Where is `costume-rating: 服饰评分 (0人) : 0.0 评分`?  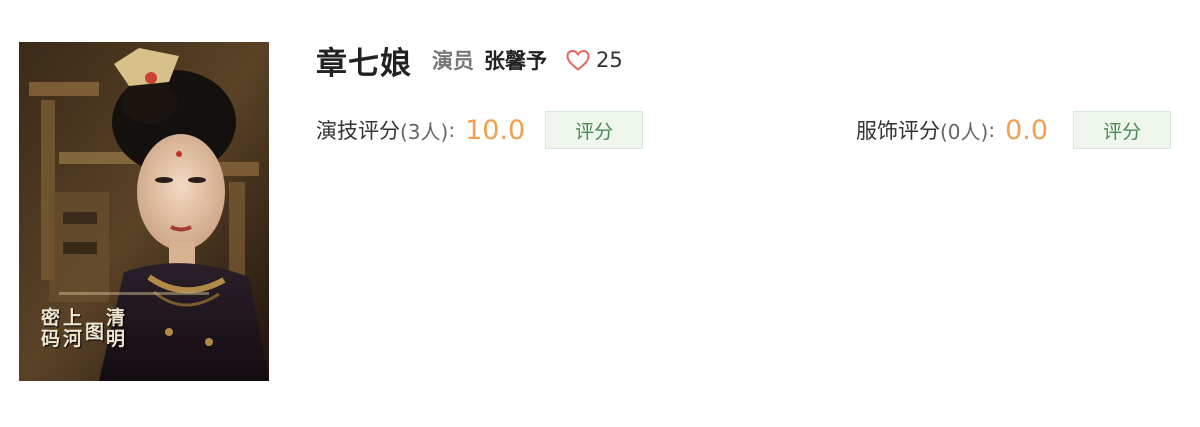
costume-rating: 服饰评分 (0人) : 0.0 评分 is located at coordinates (1014, 130).